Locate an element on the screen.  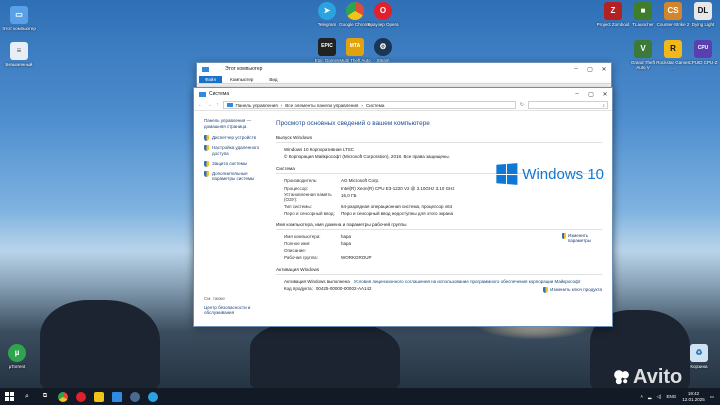
system-protection-link: Защита системы is located at coordinates (238, 163).